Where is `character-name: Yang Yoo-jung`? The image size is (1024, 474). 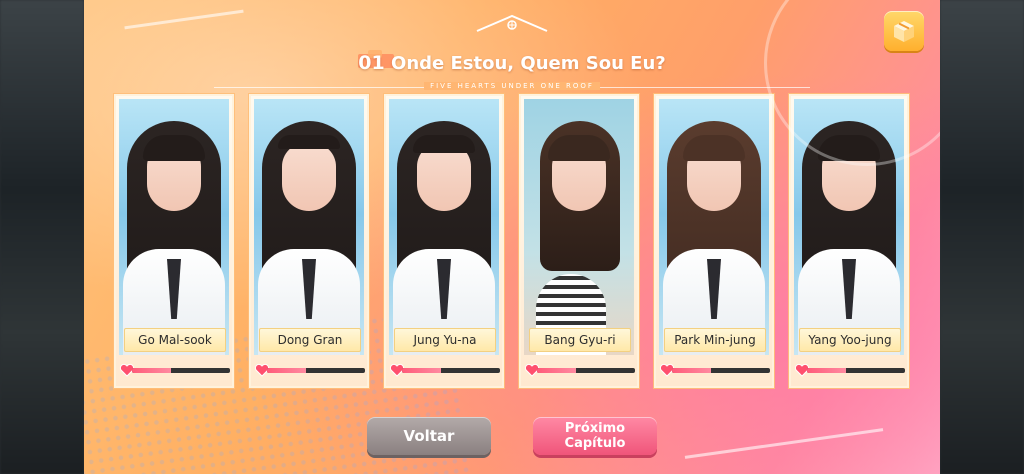
character-name: Yang Yoo-jung is located at coordinates (850, 340).